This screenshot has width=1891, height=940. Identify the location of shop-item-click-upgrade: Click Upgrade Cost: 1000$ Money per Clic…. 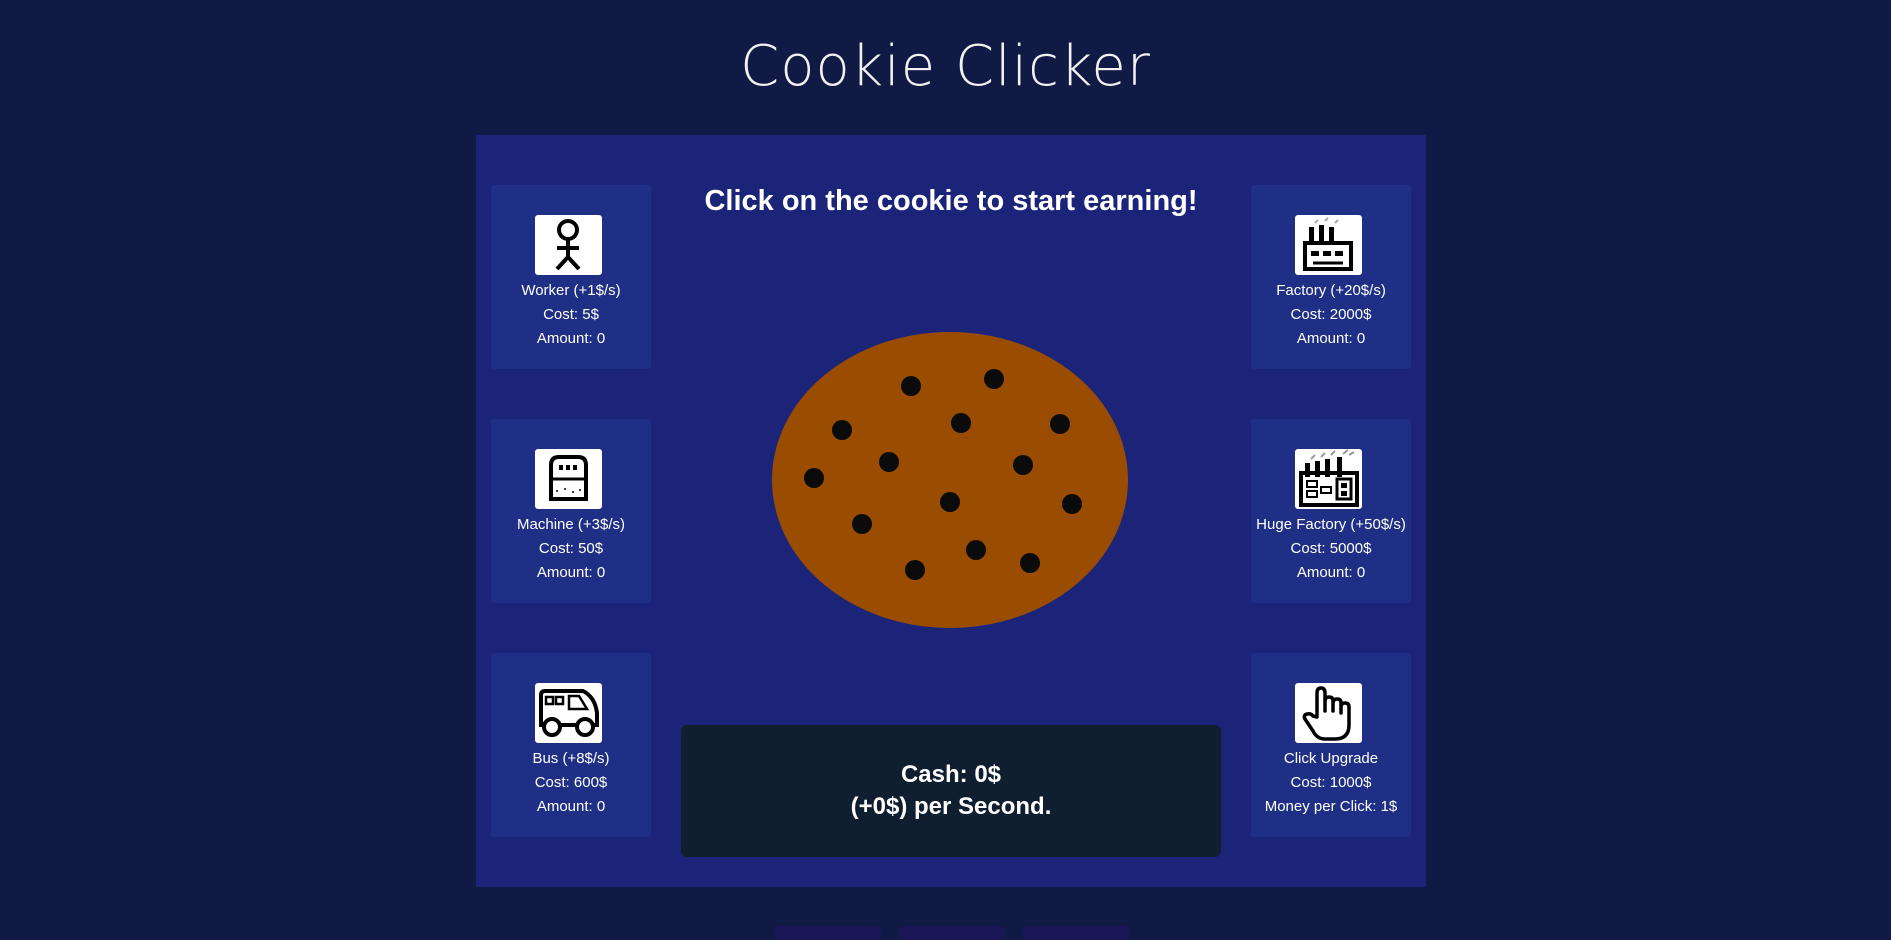
(1331, 745).